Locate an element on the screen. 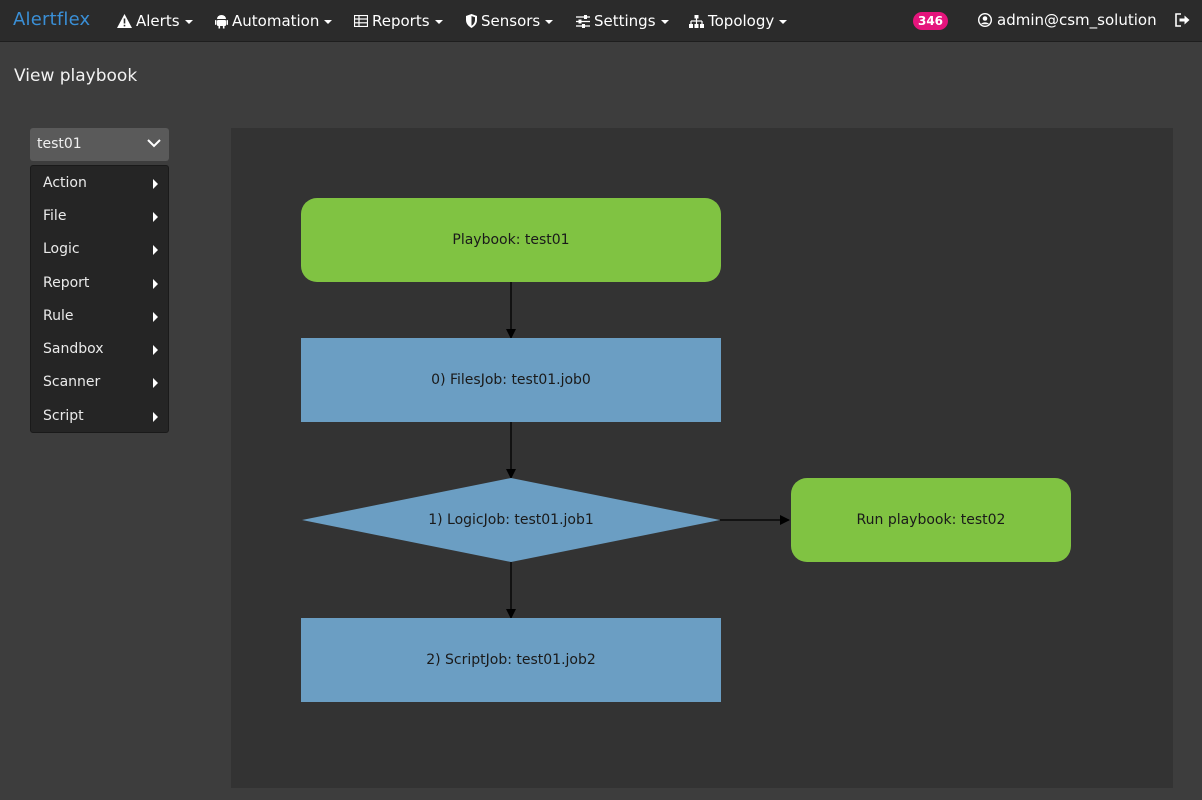  menu-item-label: Logic is located at coordinates (61, 249).